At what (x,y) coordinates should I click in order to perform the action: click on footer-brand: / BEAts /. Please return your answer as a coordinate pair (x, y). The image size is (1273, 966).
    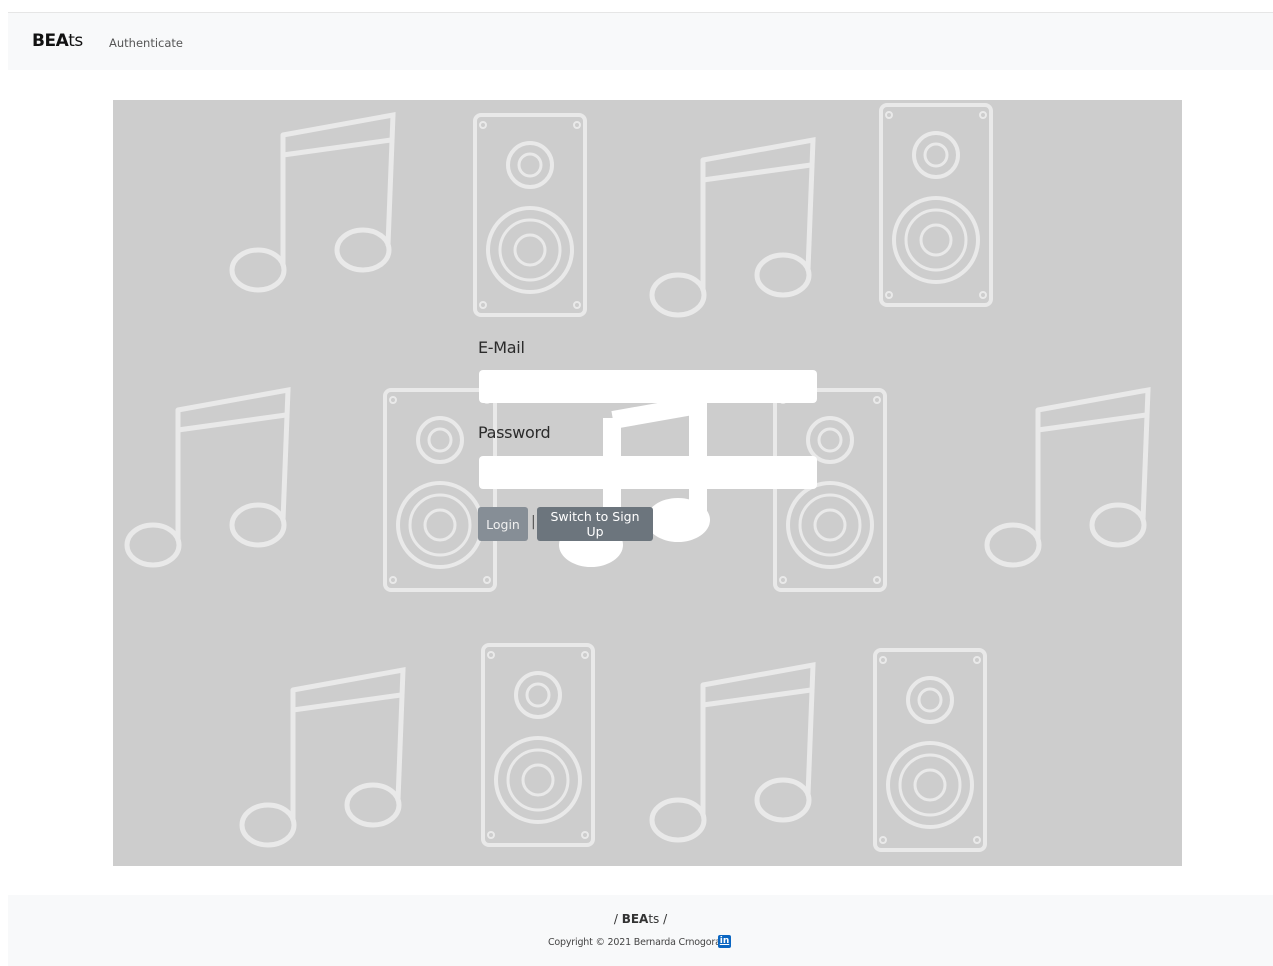
    Looking at the image, I should click on (640, 919).